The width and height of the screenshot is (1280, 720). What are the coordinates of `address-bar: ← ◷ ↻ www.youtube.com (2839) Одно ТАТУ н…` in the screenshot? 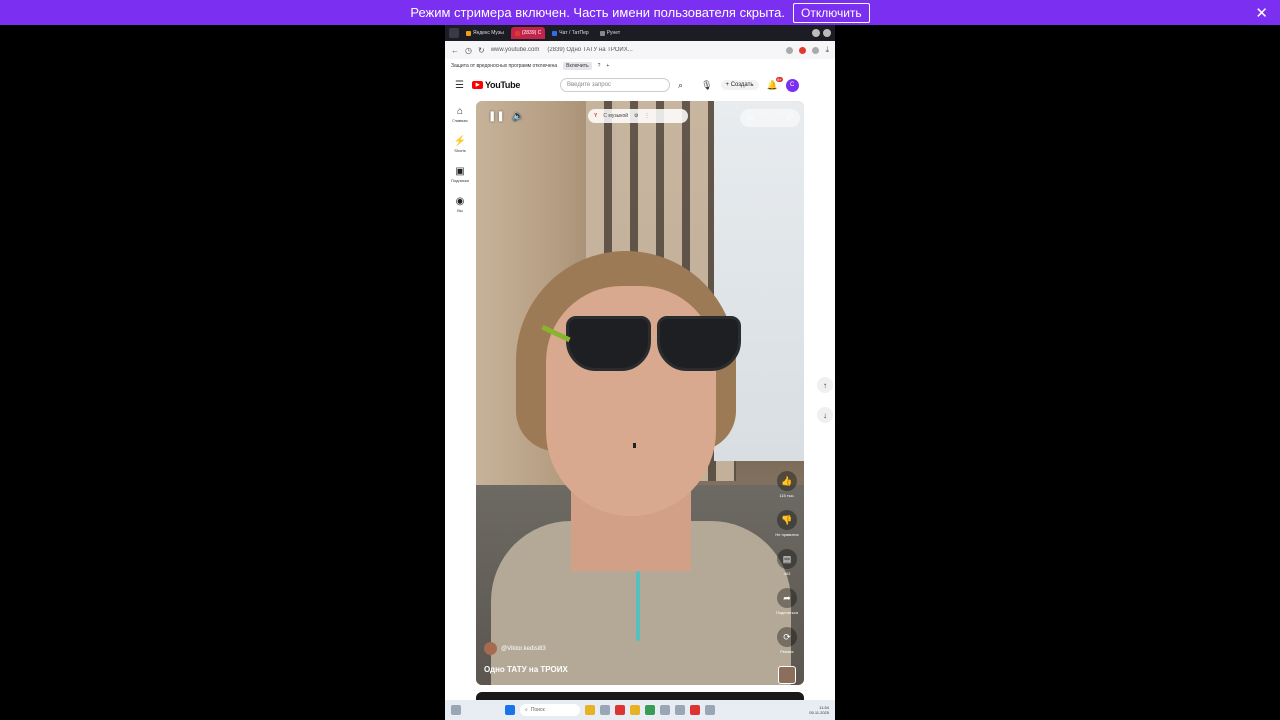 It's located at (640, 50).